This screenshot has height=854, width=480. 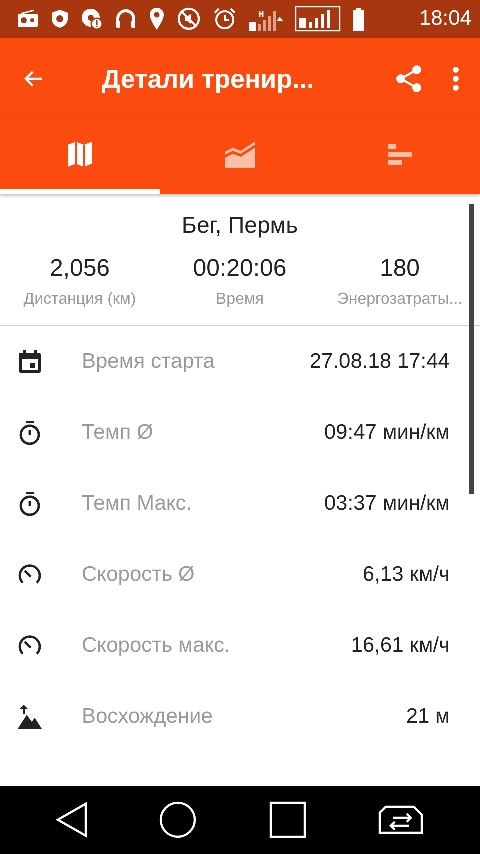 What do you see at coordinates (148, 716) in the screenshot?
I see `detail-label: Восхождение` at bounding box center [148, 716].